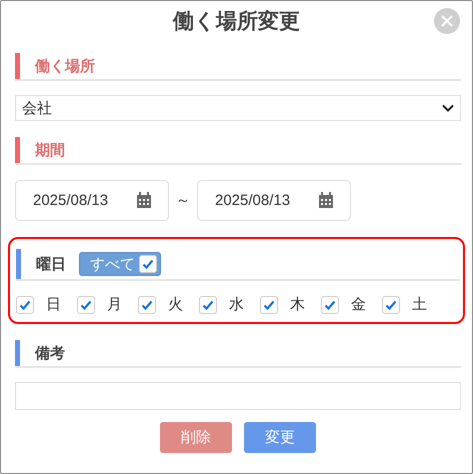 The width and height of the screenshot is (473, 474). I want to click on dialog-title: 働く場所変更, so click(236, 21).